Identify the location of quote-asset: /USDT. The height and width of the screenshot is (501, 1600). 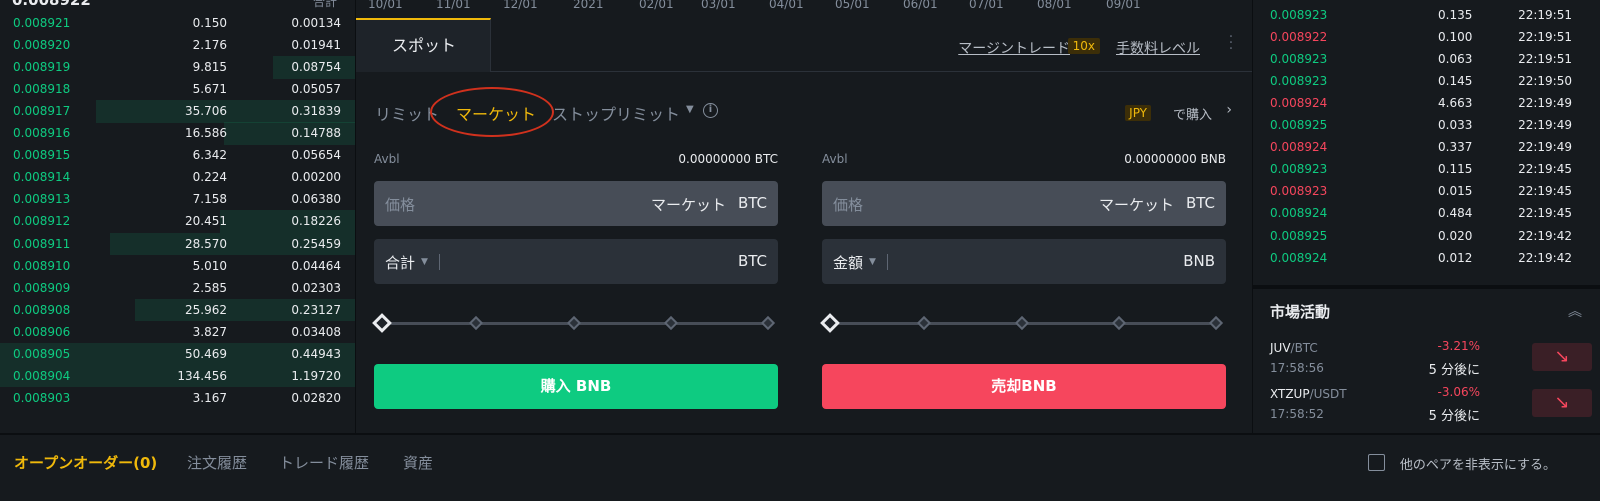
(1328, 394).